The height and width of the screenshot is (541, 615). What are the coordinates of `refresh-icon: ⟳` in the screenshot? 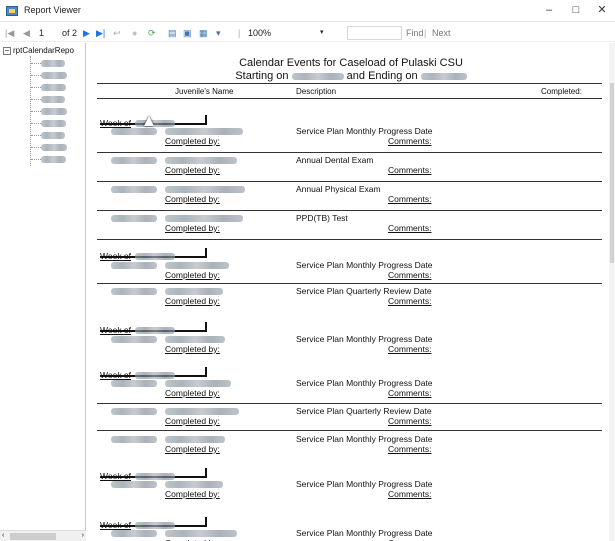 It's located at (152, 33).